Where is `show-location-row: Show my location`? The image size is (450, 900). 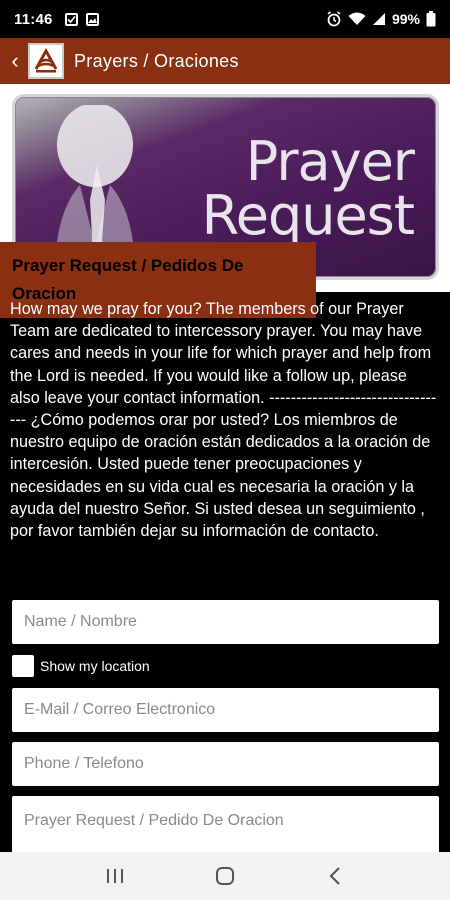
show-location-row: Show my location is located at coordinates (81, 666).